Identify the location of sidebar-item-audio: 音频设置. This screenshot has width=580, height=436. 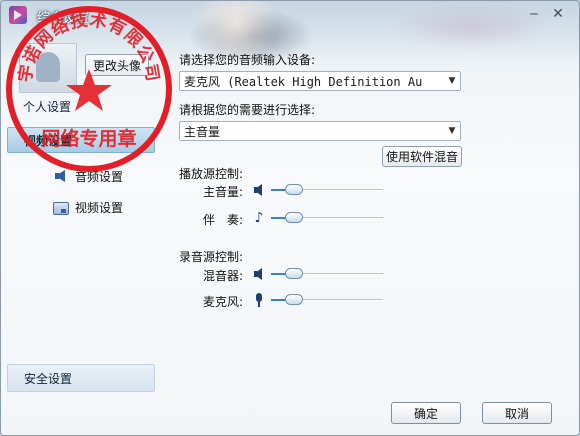
(88, 176).